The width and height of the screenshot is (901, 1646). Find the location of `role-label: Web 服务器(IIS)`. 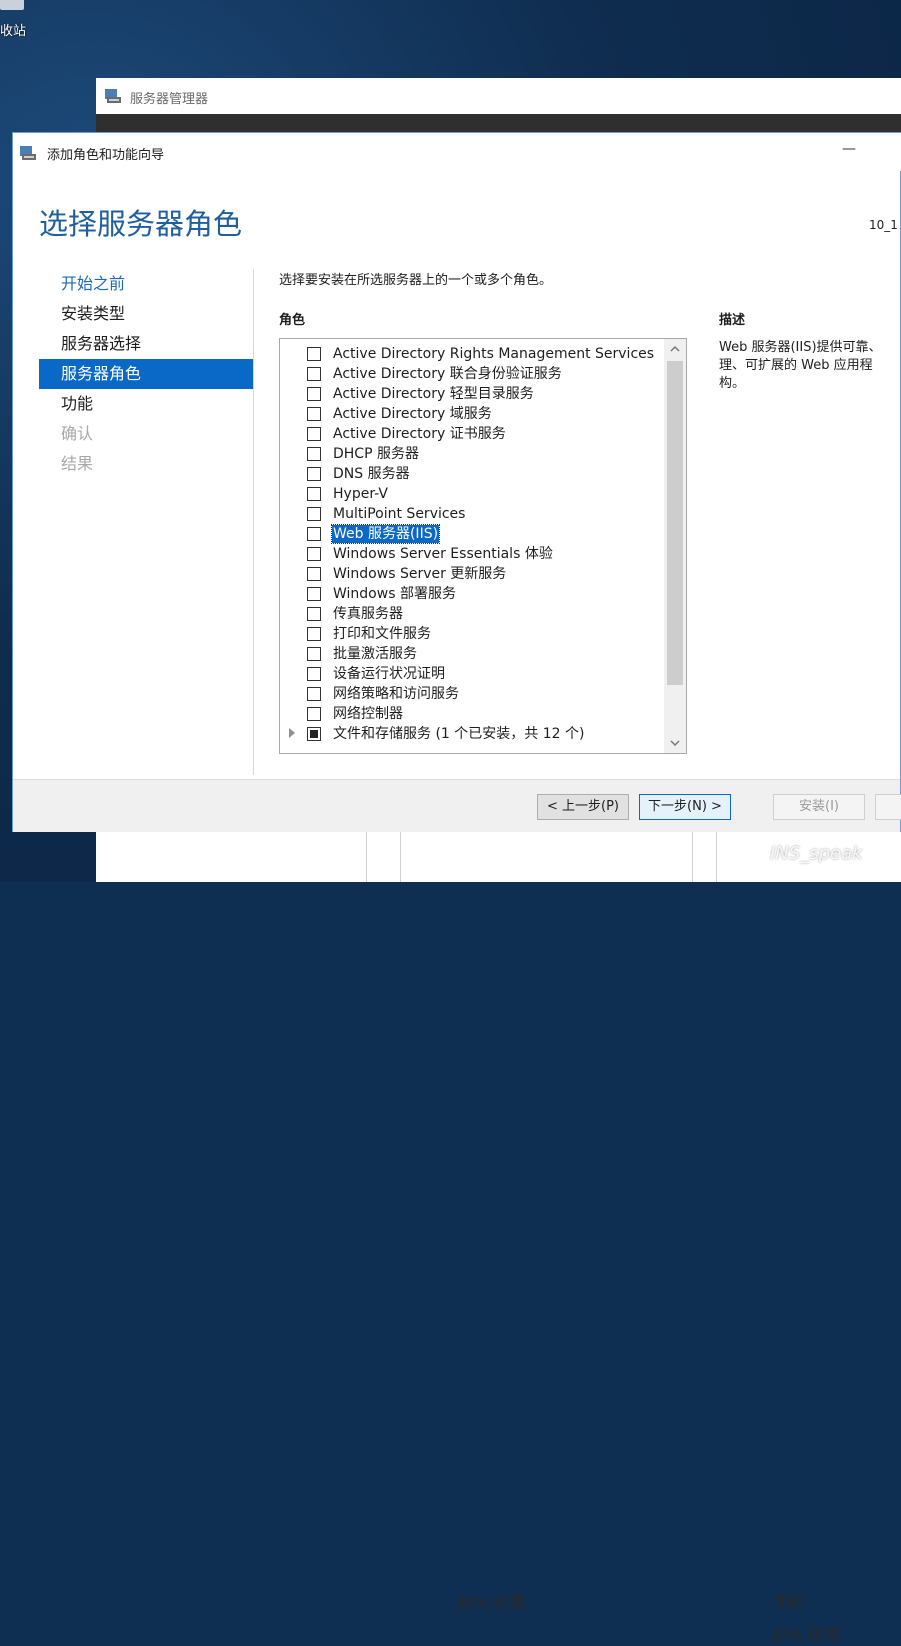

role-label: Web 服务器(IIS) is located at coordinates (385, 534).